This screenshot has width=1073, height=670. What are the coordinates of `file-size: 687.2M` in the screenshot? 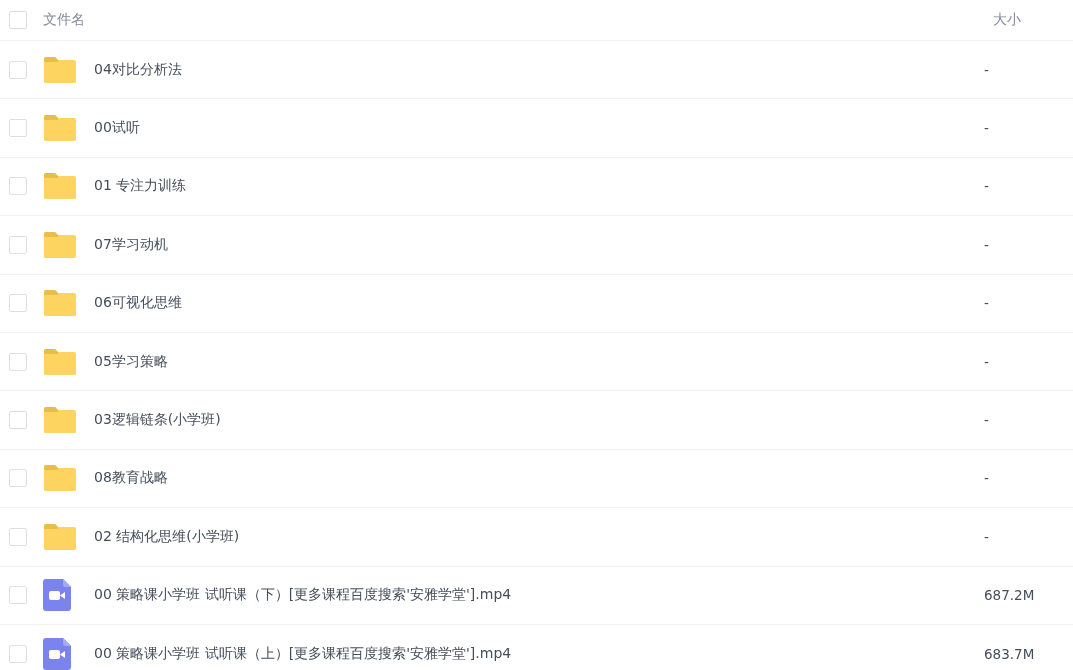 It's located at (1010, 595).